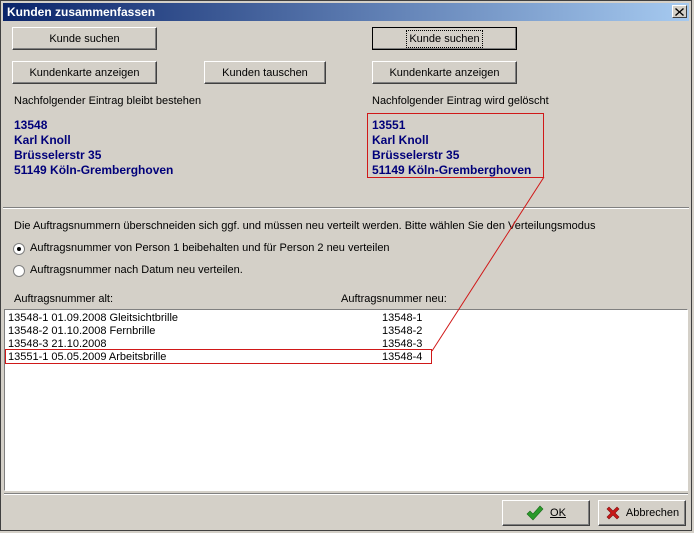  I want to click on cancel-button: Abbrechen, so click(642, 513).